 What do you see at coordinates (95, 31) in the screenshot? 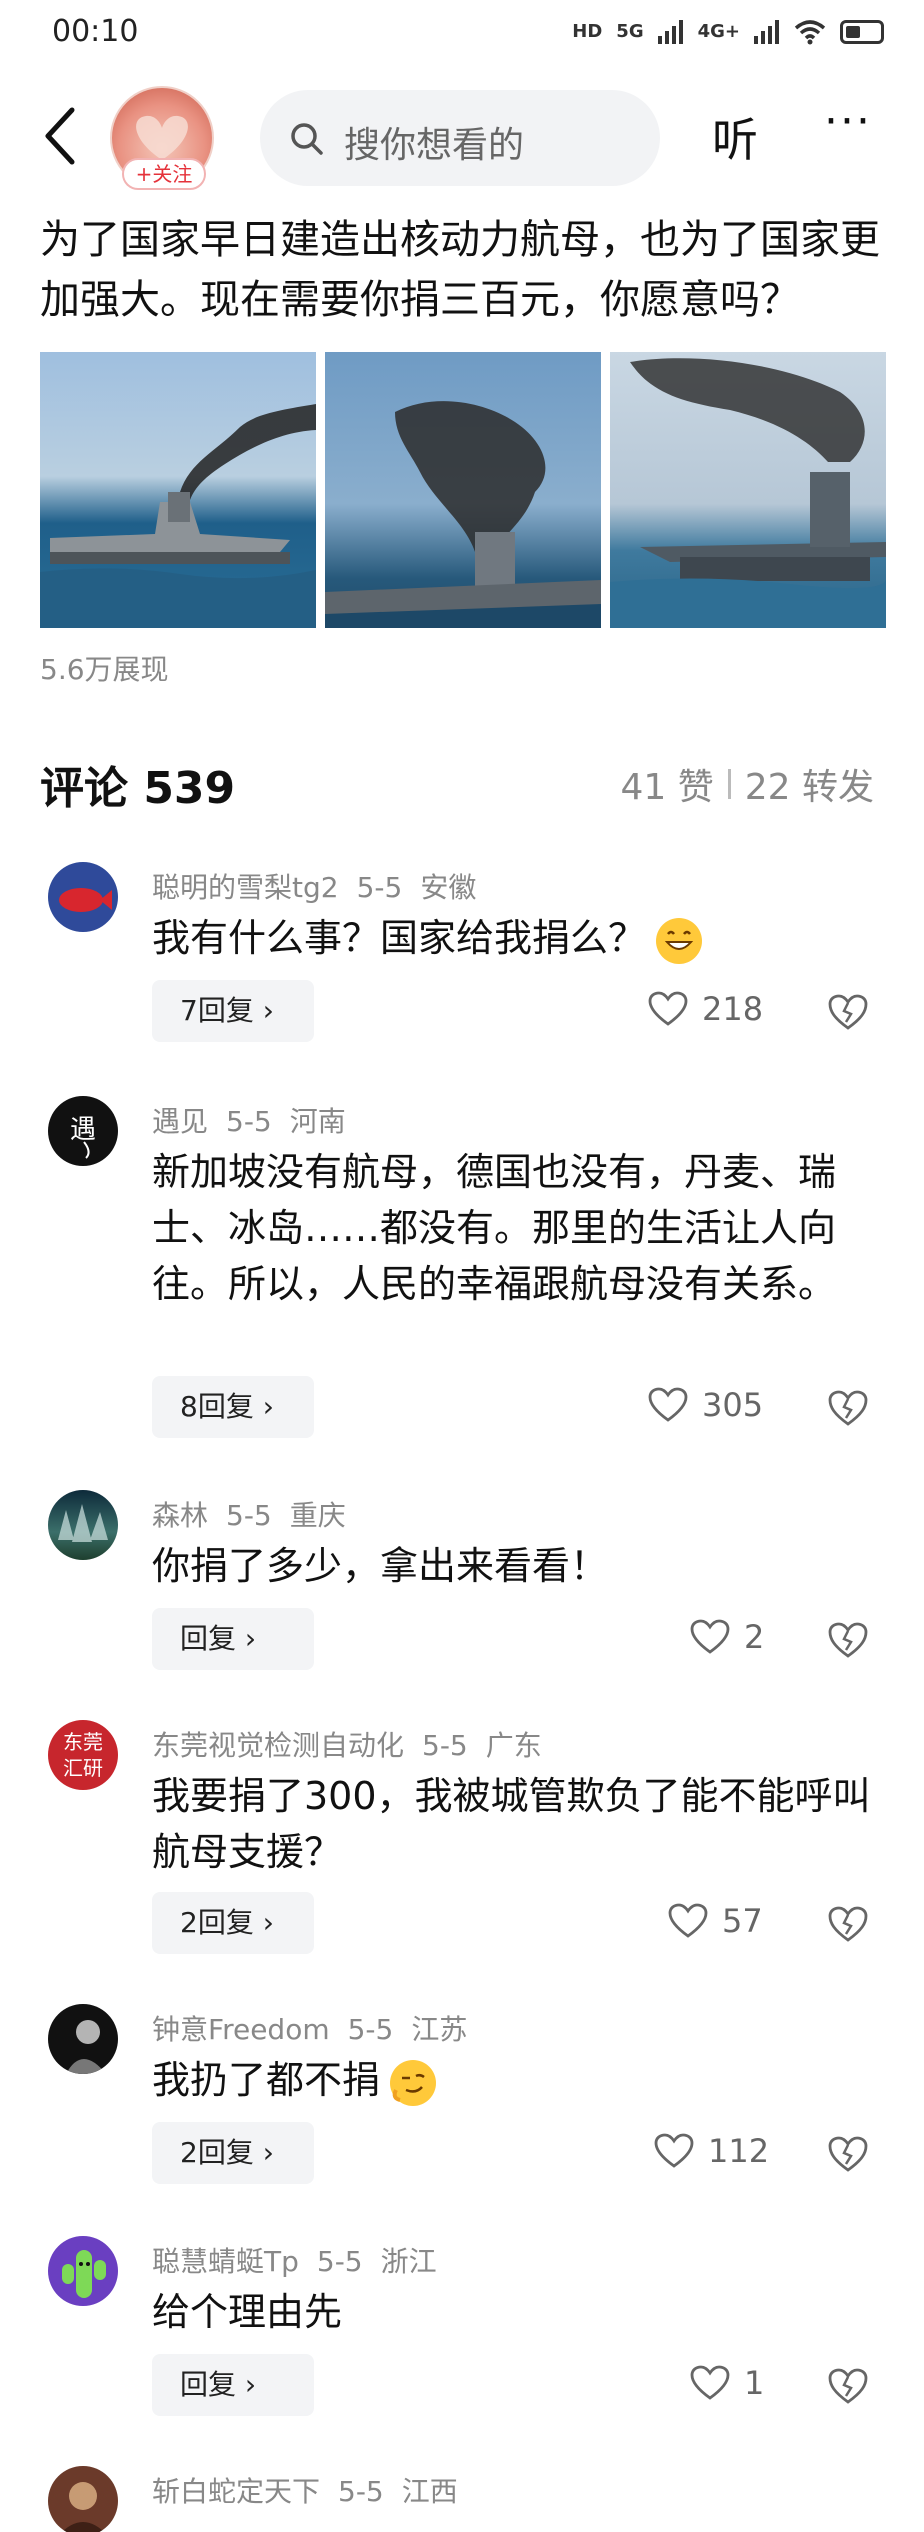
I see `status-time: 00:10` at bounding box center [95, 31].